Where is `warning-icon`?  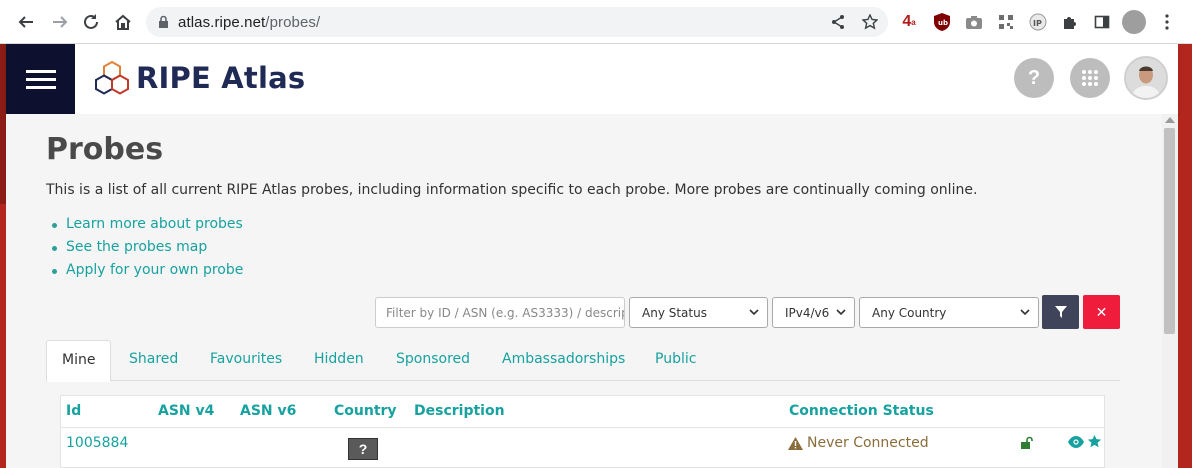
warning-icon is located at coordinates (795, 443).